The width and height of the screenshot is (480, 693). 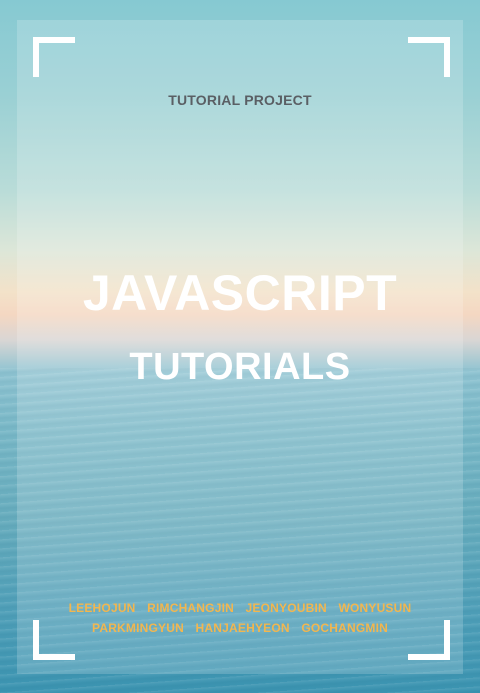 What do you see at coordinates (240, 367) in the screenshot?
I see `cover-subtitle: TUTORIALS` at bounding box center [240, 367].